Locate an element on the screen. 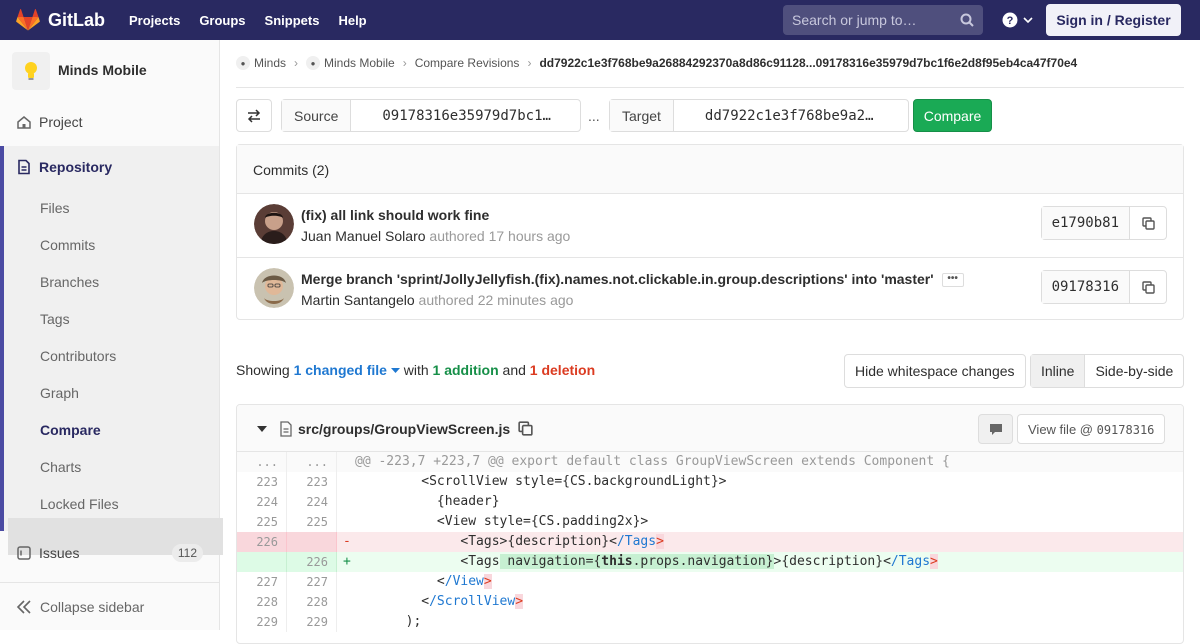 The height and width of the screenshot is (644, 1200). breadcrumb-item-minds: ● Minds is located at coordinates (261, 63).